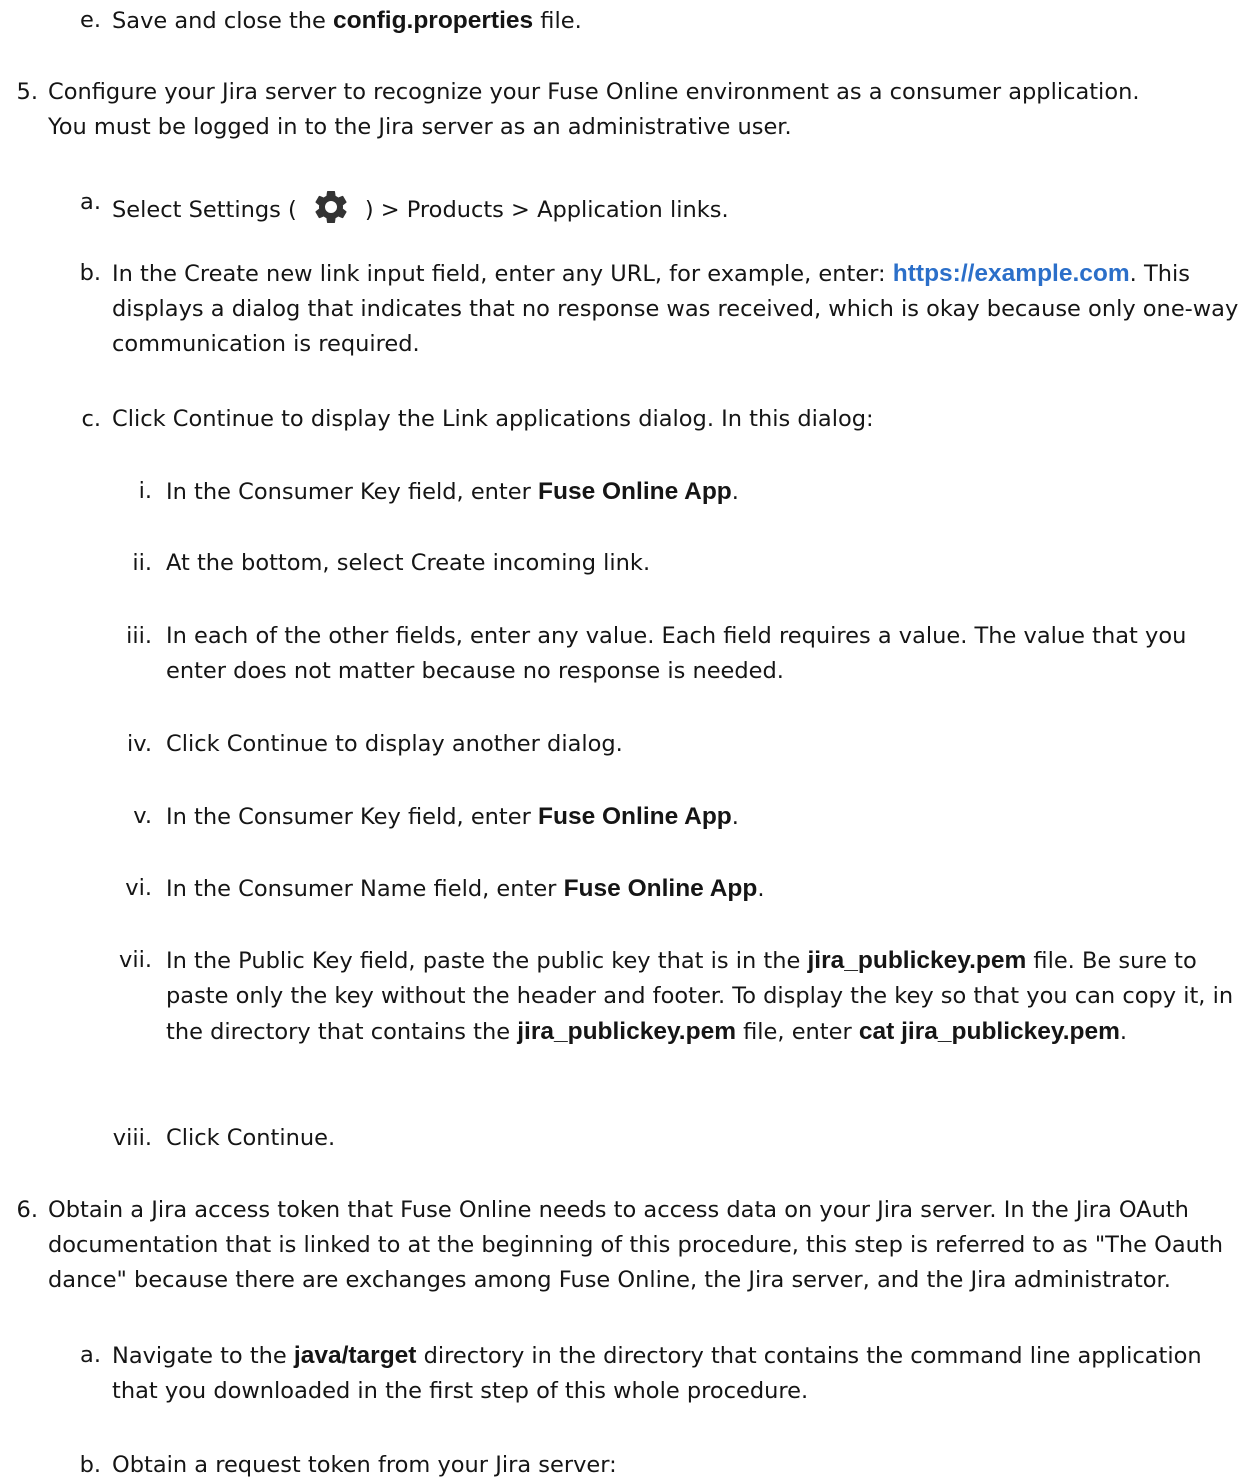 This screenshot has height=1483, width=1258. I want to click on ui-consumer-name: Consumer Name, so click(332, 889).